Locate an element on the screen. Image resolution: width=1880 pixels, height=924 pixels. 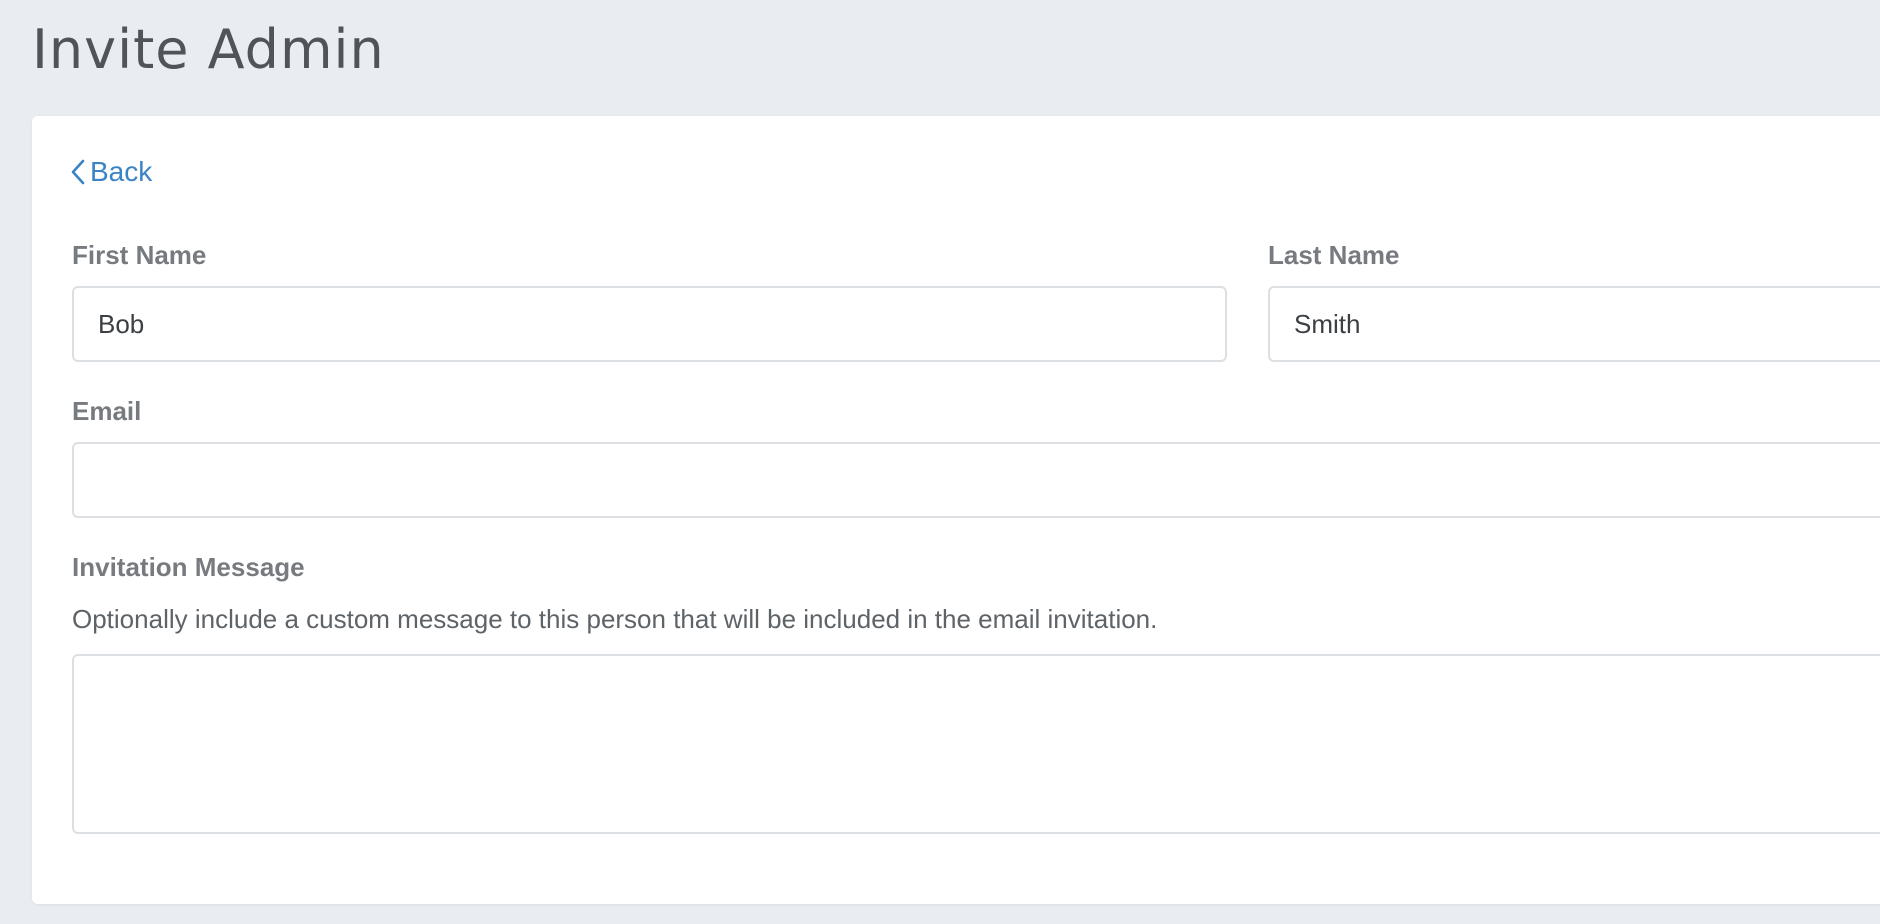
first-name-input is located at coordinates (649, 324).